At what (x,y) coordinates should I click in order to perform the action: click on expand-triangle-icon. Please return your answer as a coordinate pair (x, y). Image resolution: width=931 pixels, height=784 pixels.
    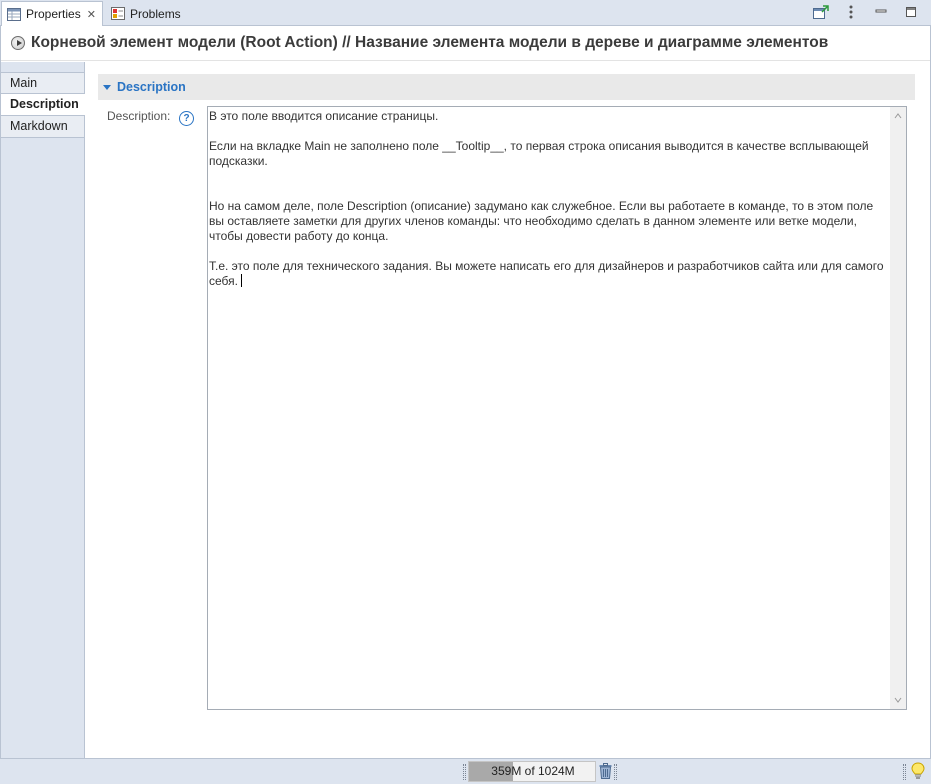
    Looking at the image, I should click on (107, 87).